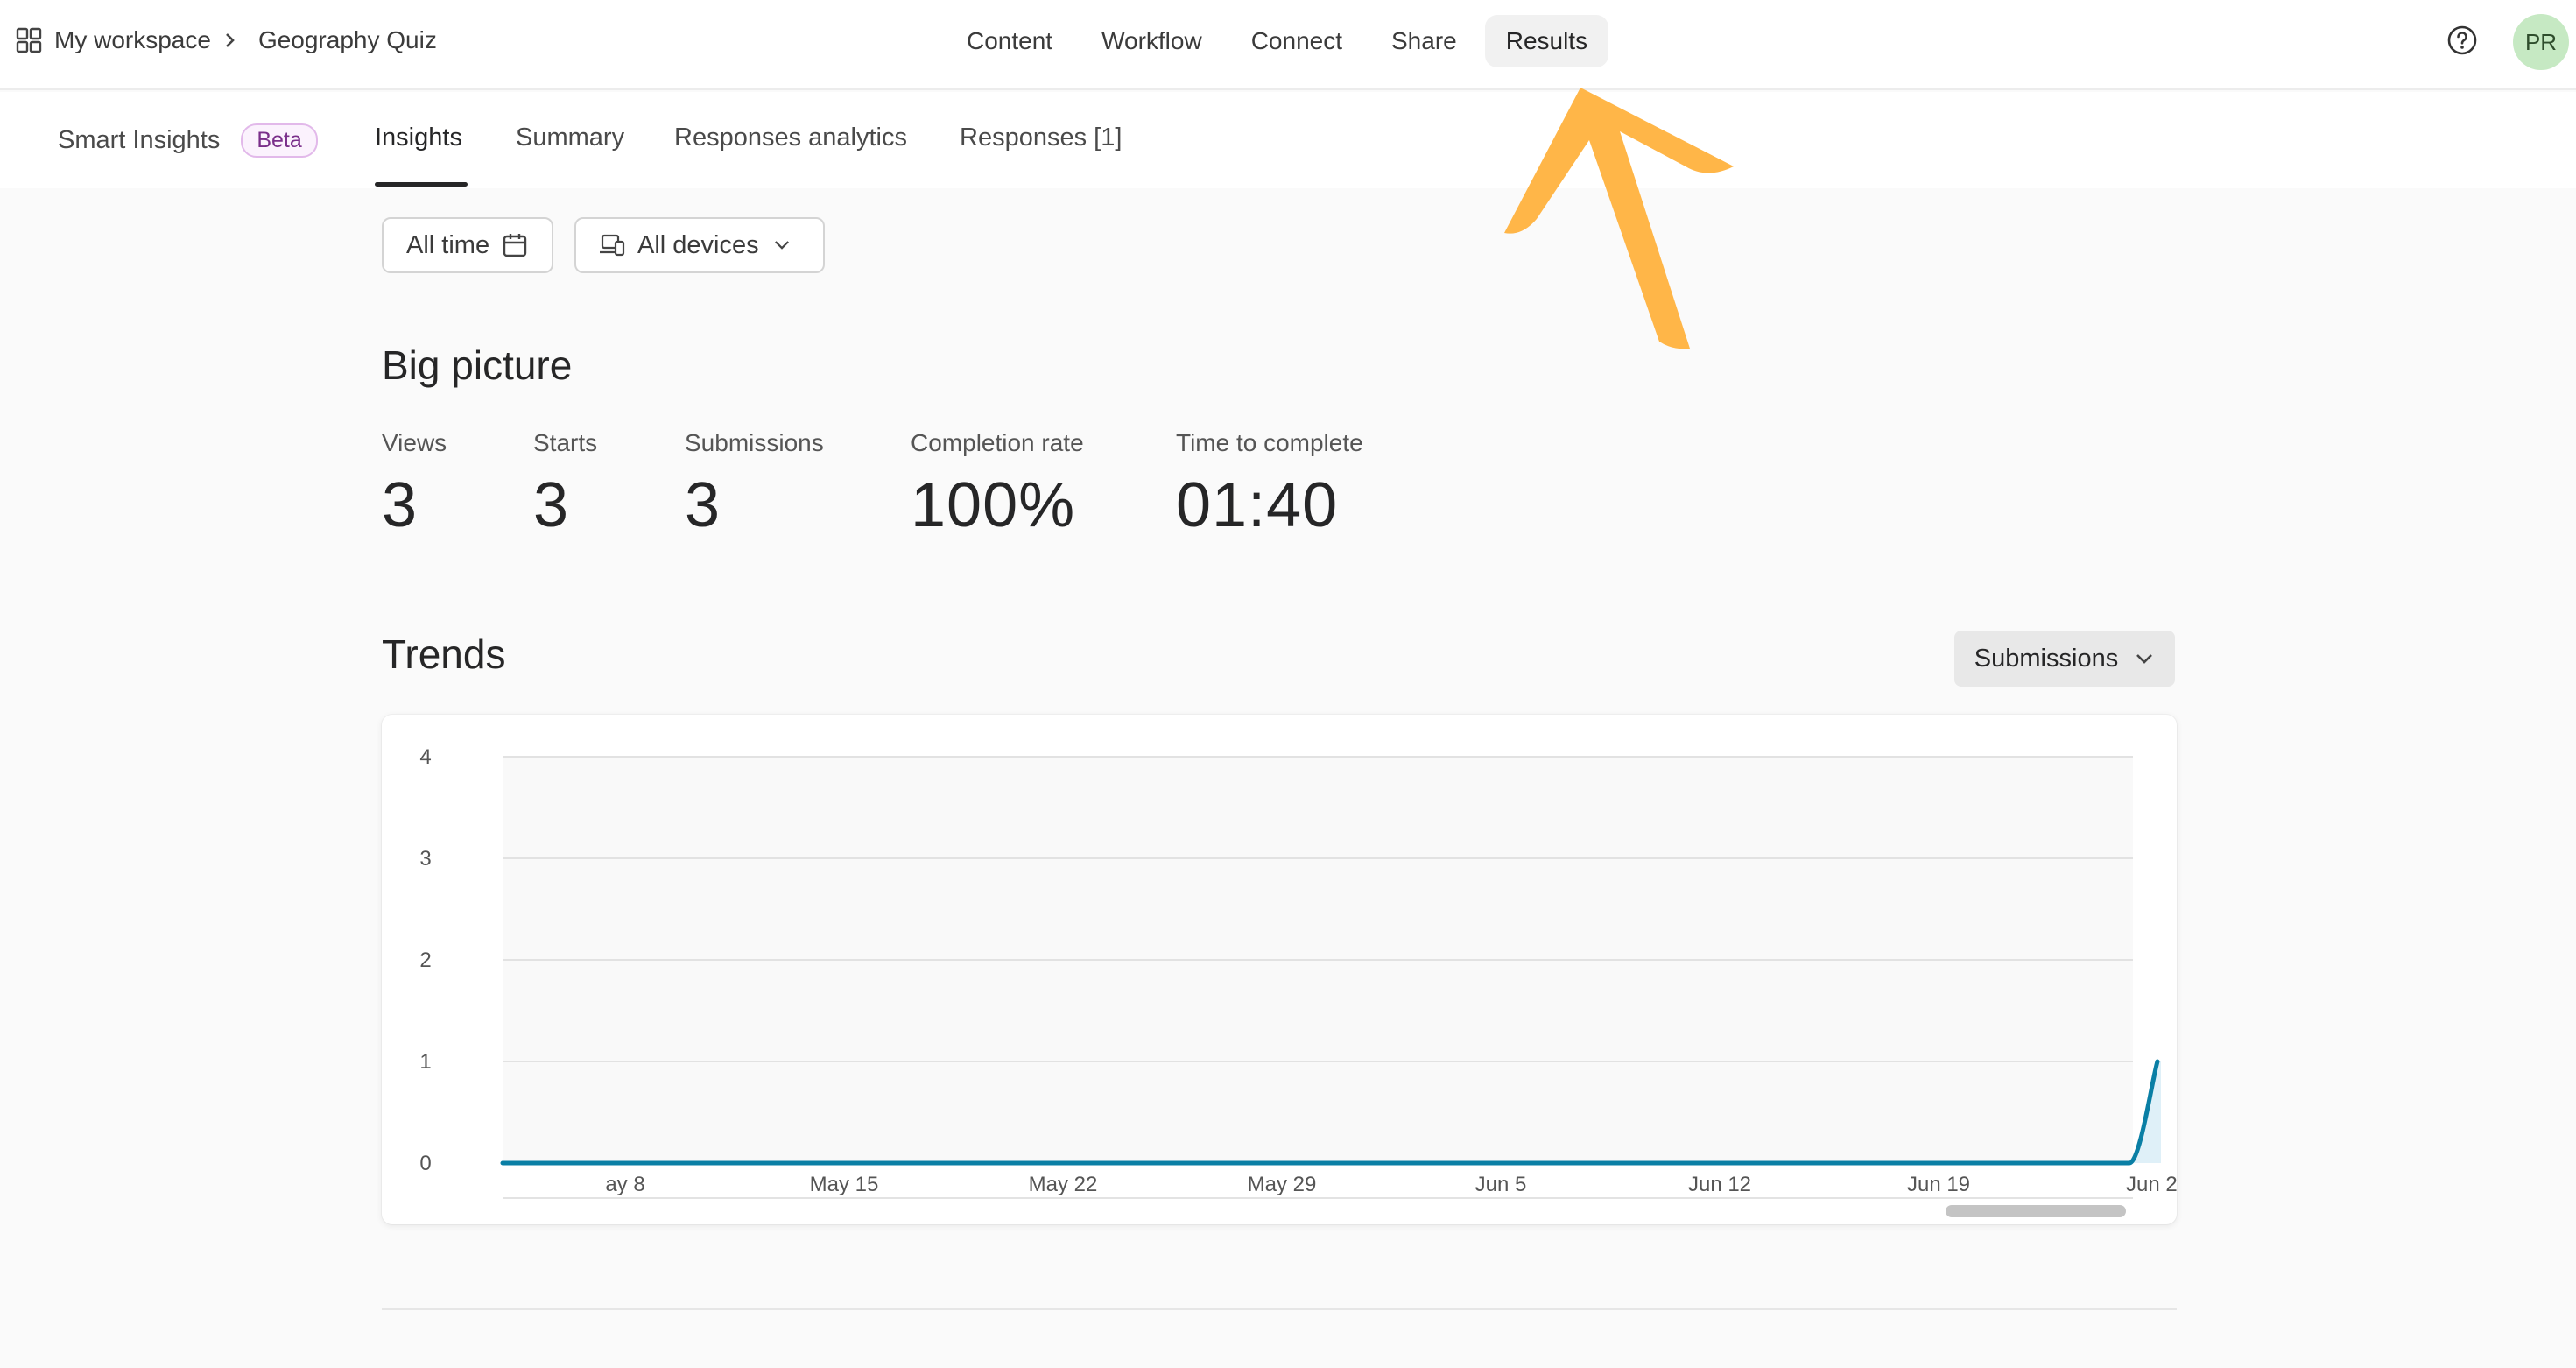 Image resolution: width=2576 pixels, height=1368 pixels. I want to click on devices-icon, so click(612, 246).